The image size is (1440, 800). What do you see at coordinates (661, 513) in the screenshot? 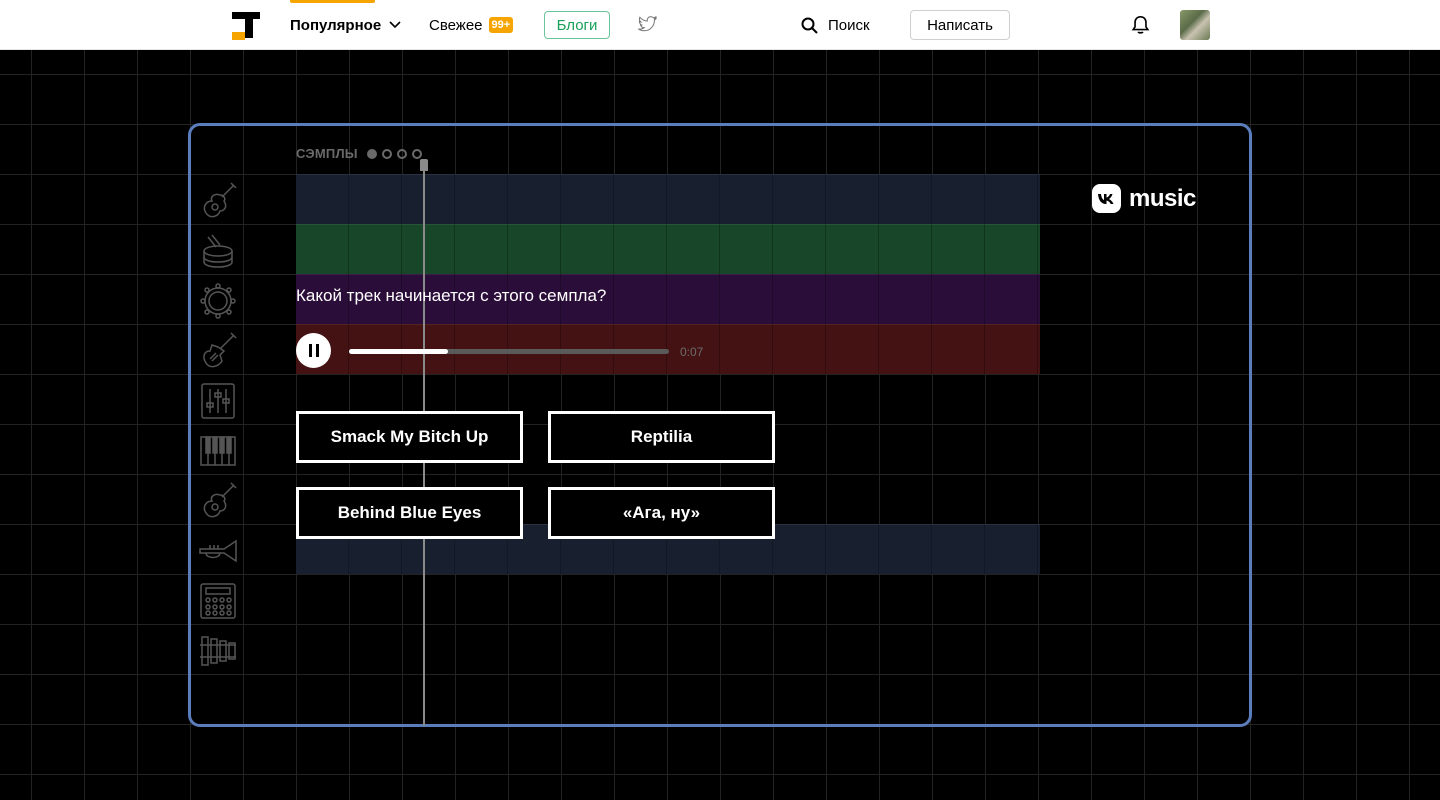
I see `answer-option: «Ага, ну»` at bounding box center [661, 513].